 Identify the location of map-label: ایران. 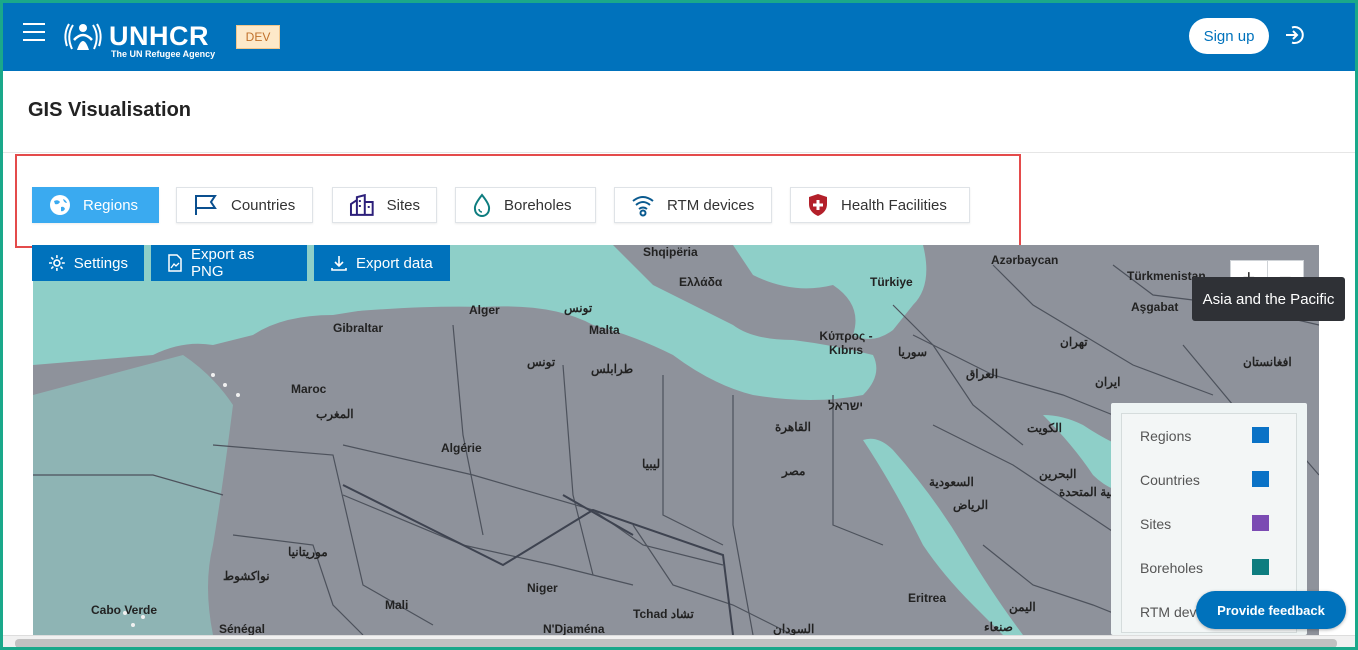
(1108, 382).